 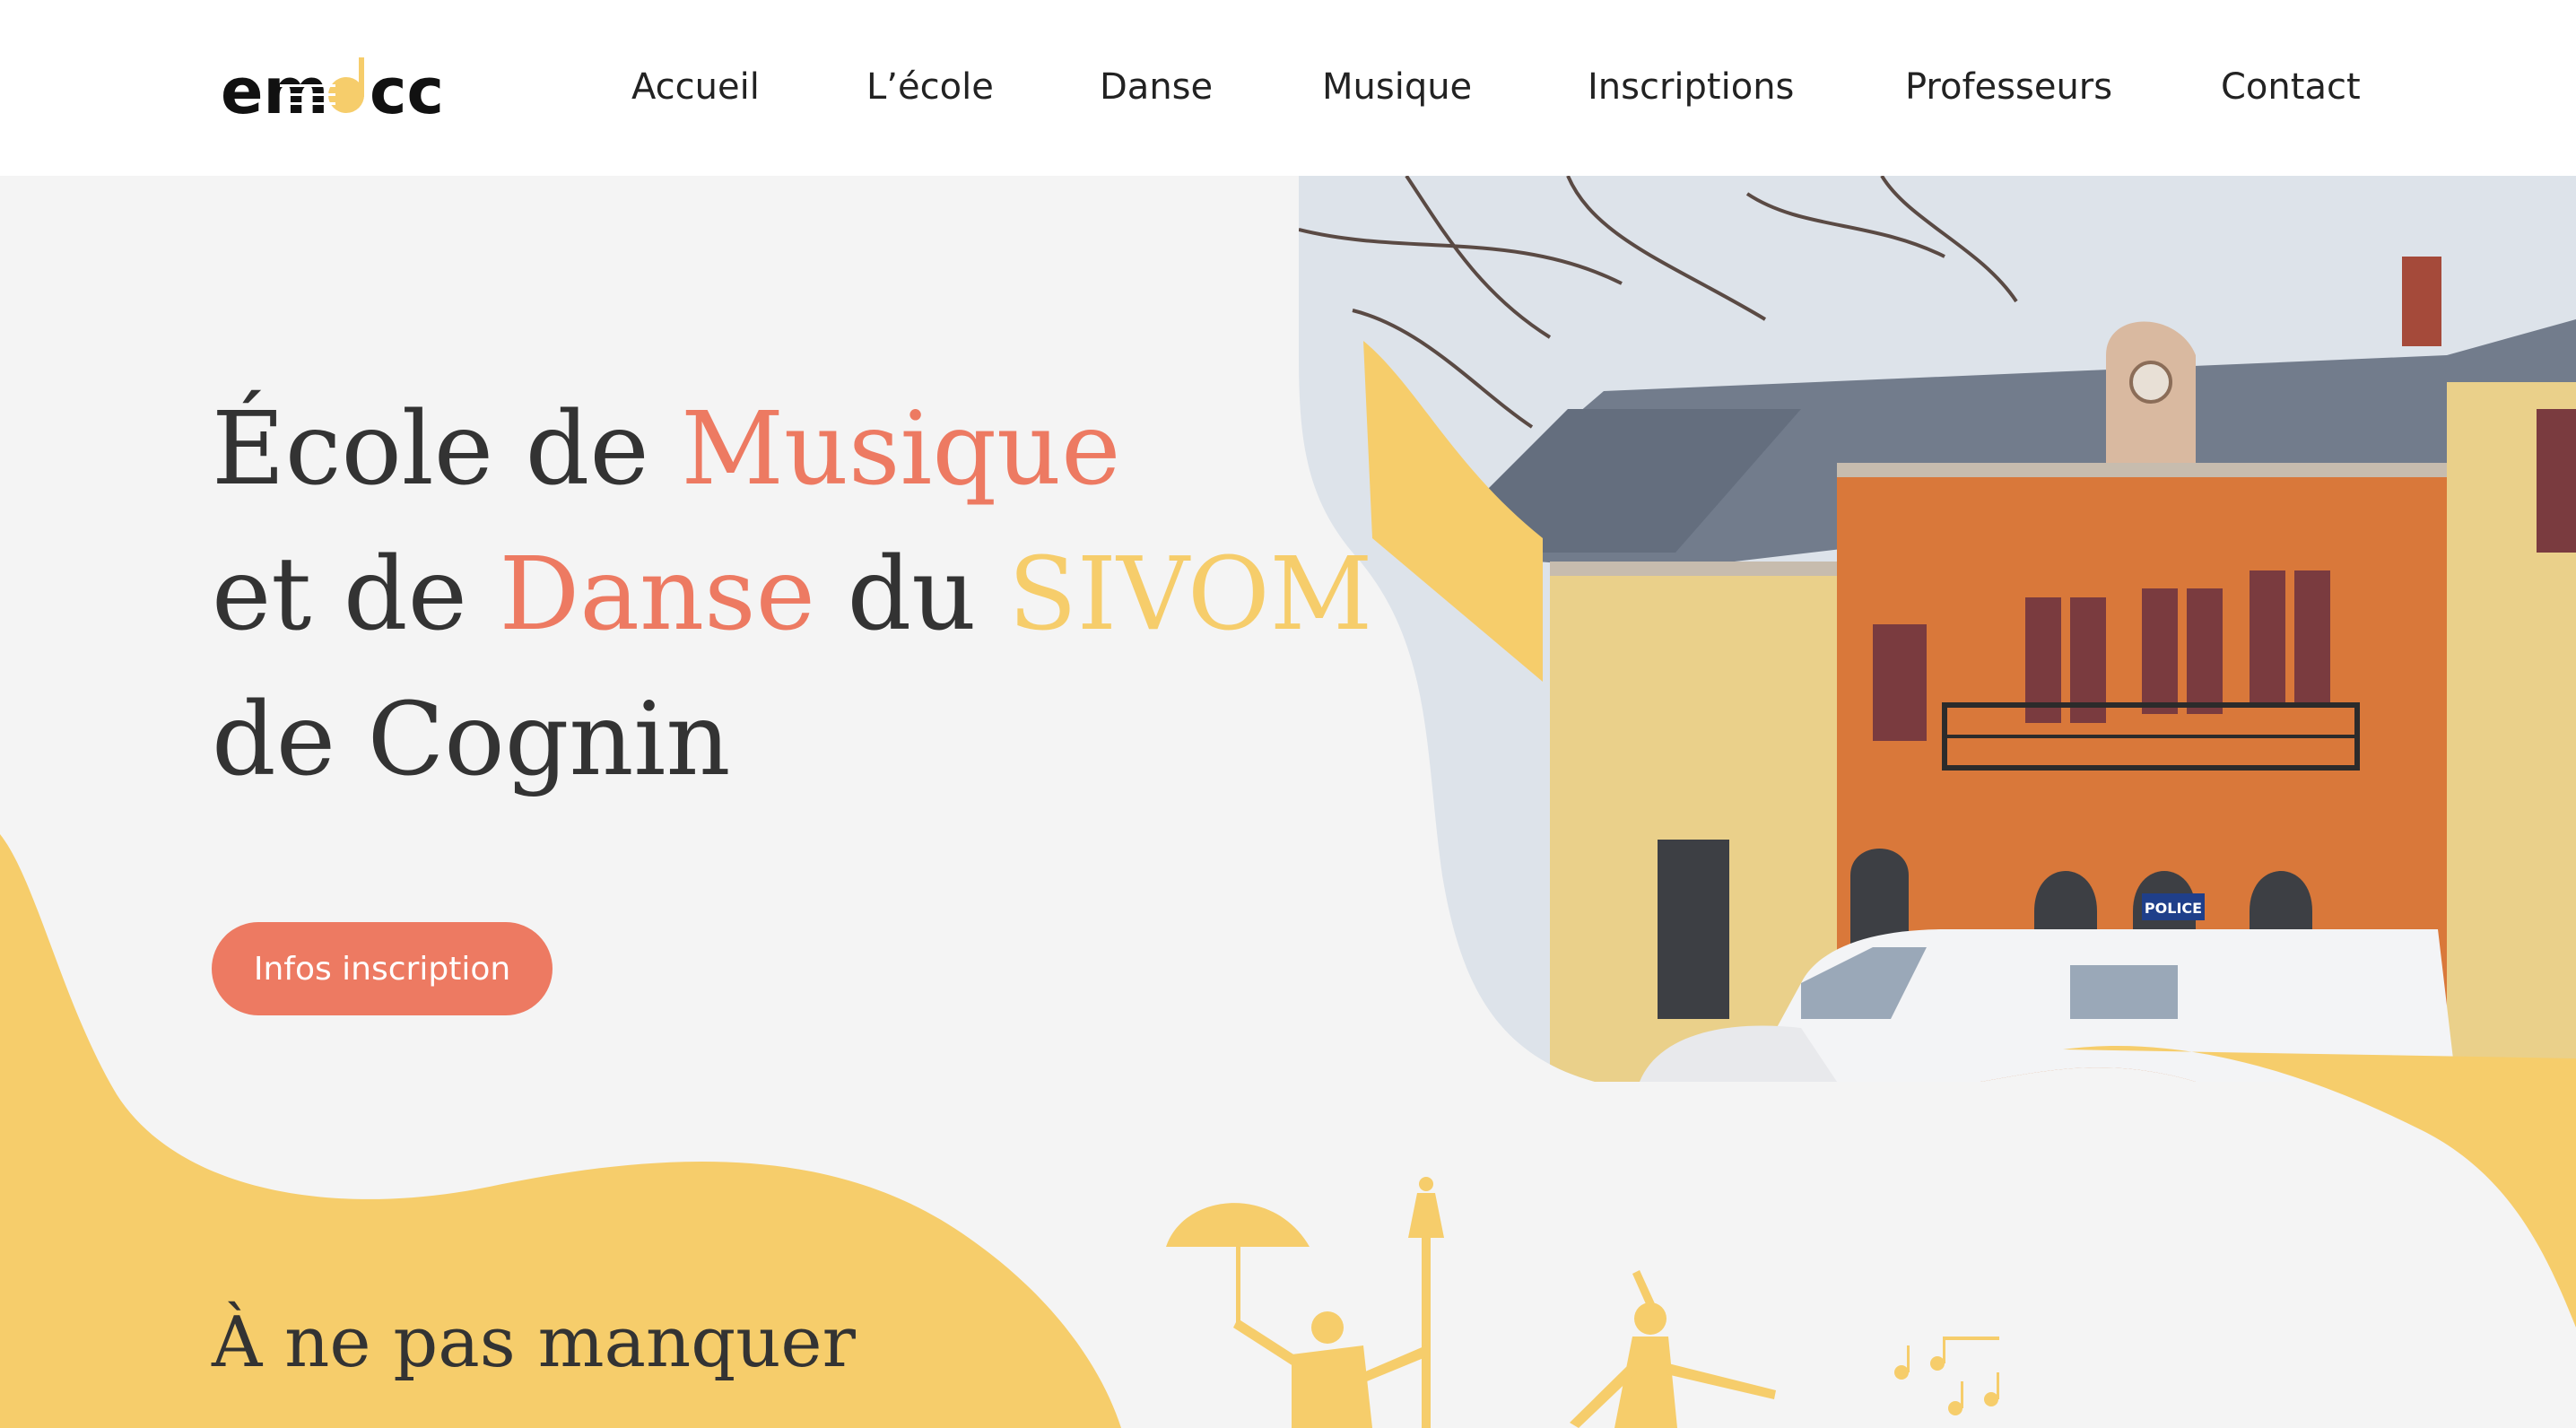 What do you see at coordinates (1156, 87) in the screenshot?
I see `nav-item-danse: Danse` at bounding box center [1156, 87].